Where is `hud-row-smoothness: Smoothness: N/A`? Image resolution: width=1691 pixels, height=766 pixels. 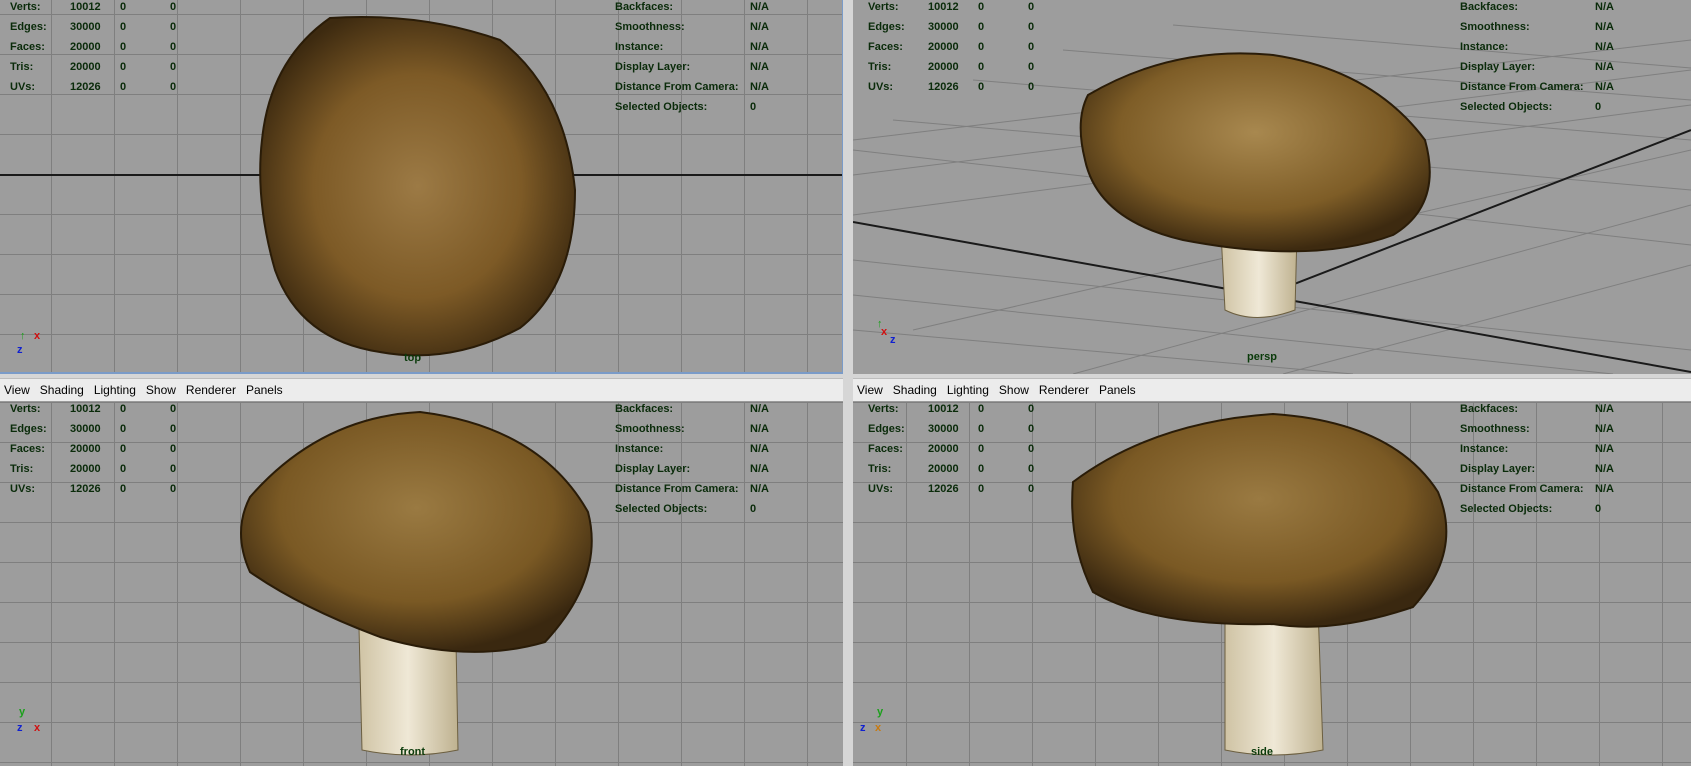
hud-row-smoothness: Smoothness: N/A is located at coordinates (702, 27).